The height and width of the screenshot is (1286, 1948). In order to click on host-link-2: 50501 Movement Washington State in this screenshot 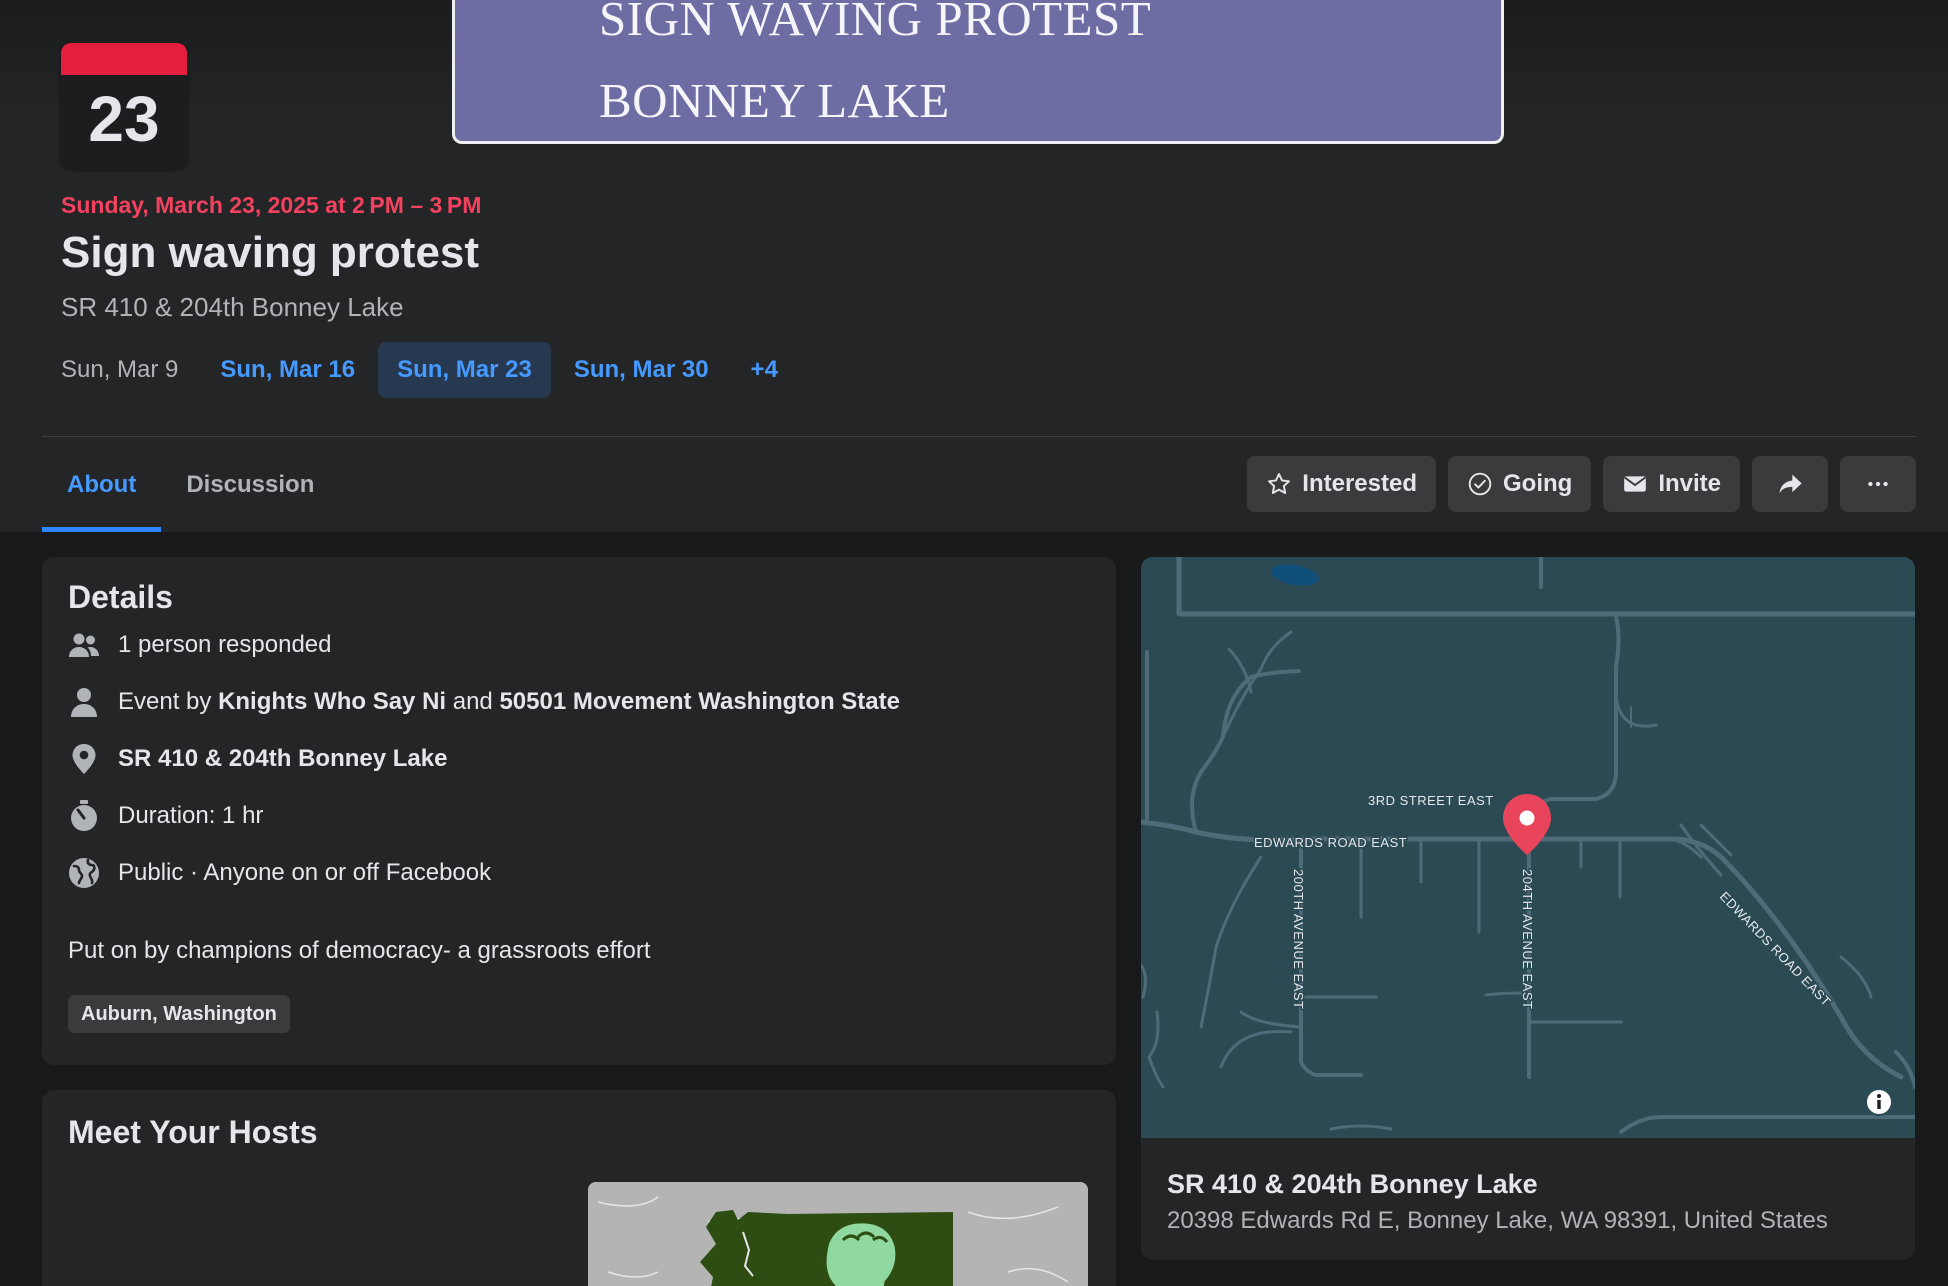, I will do `click(699, 701)`.